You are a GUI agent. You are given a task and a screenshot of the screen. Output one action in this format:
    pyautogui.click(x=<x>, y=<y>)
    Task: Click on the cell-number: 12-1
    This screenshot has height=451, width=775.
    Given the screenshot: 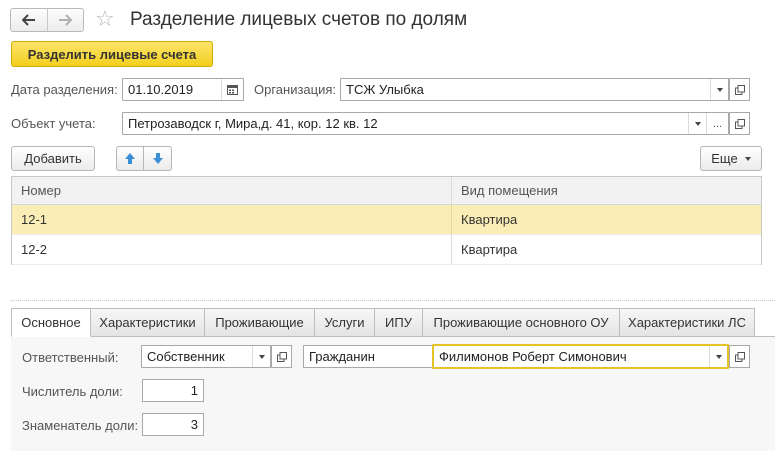 What is the action you would take?
    pyautogui.click(x=232, y=219)
    